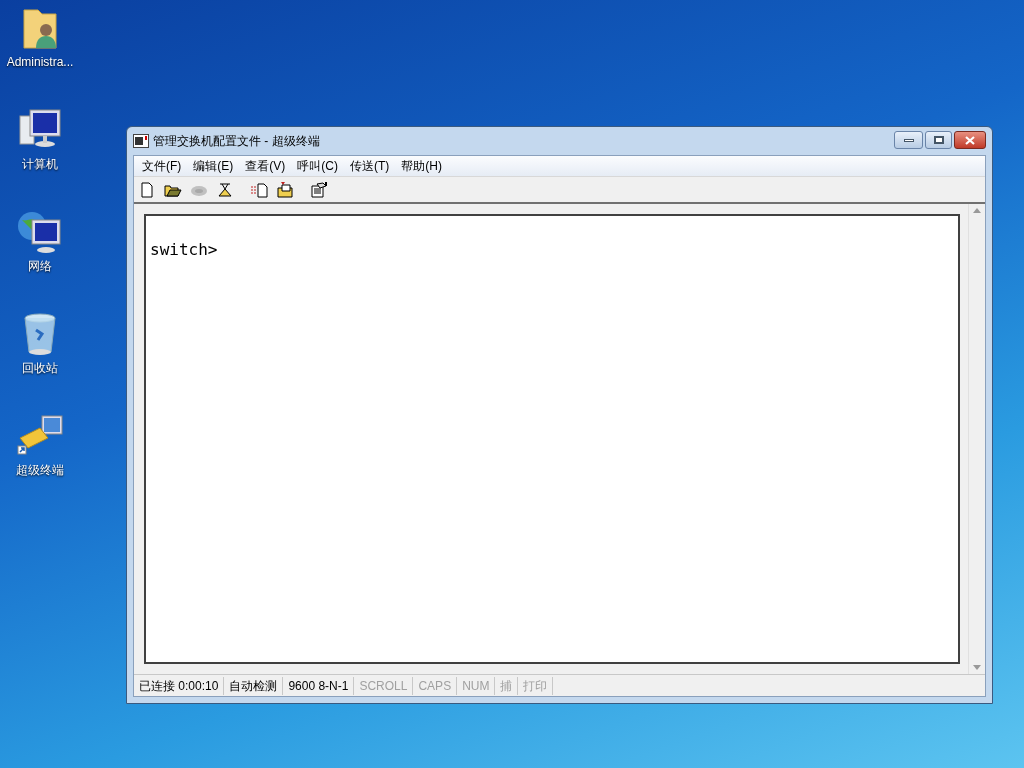 Image resolution: width=1024 pixels, height=768 pixels. What do you see at coordinates (236, 141) in the screenshot?
I see `window-title: 管理交换机配置文件 - 超级终端` at bounding box center [236, 141].